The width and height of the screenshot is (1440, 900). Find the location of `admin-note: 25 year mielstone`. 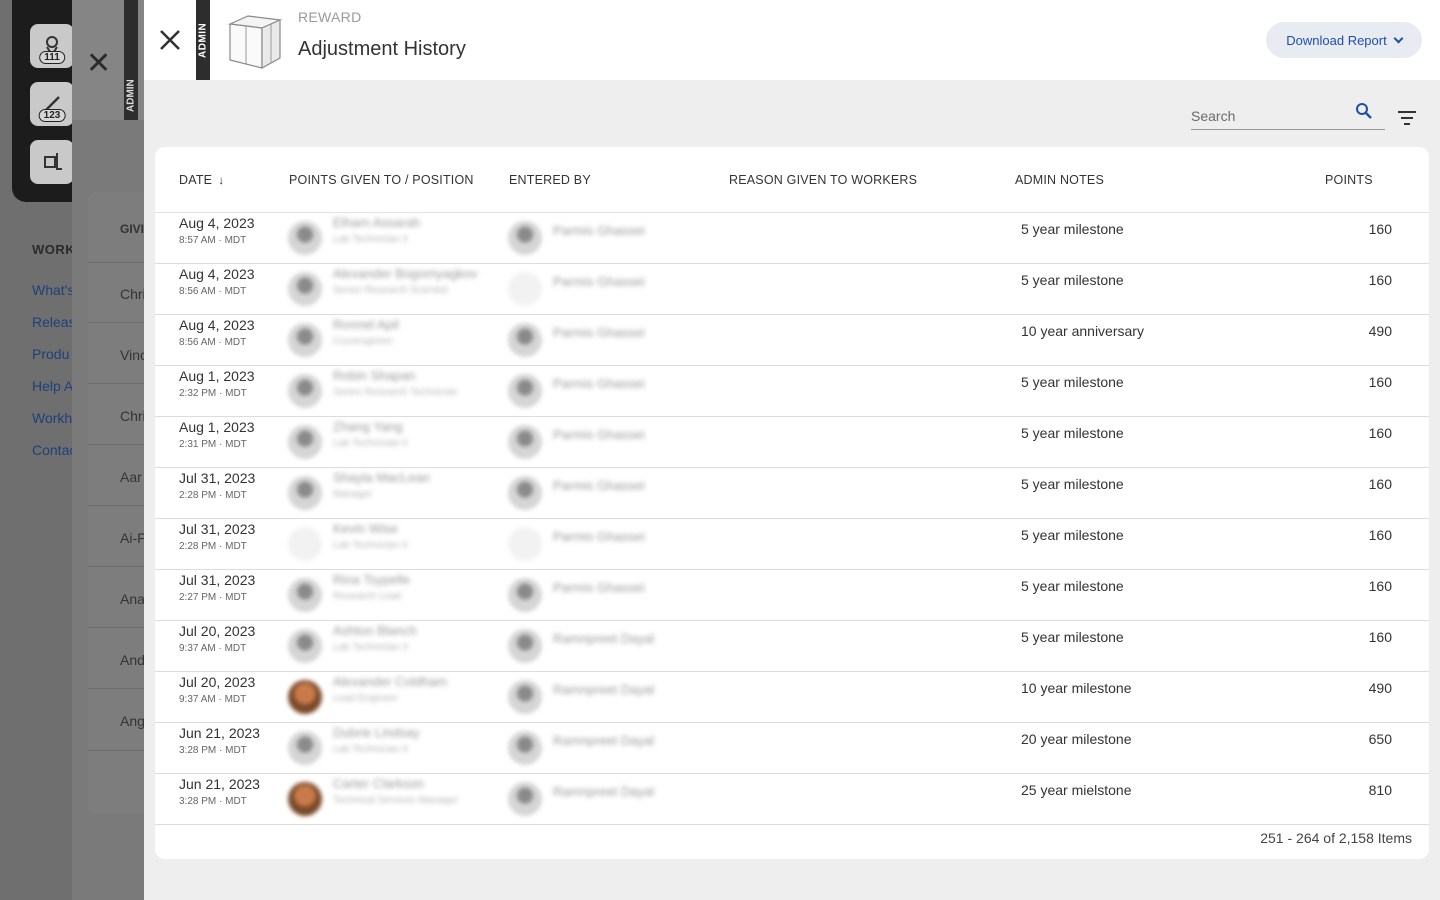

admin-note: 25 year mielstone is located at coordinates (1076, 790).